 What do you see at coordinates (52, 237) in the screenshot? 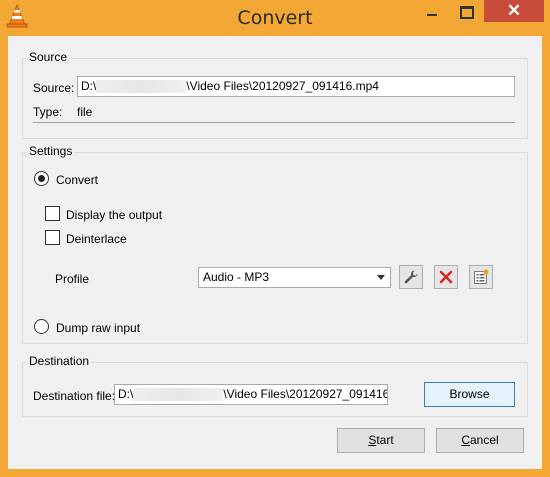
I see `deinterlace-checkbox` at bounding box center [52, 237].